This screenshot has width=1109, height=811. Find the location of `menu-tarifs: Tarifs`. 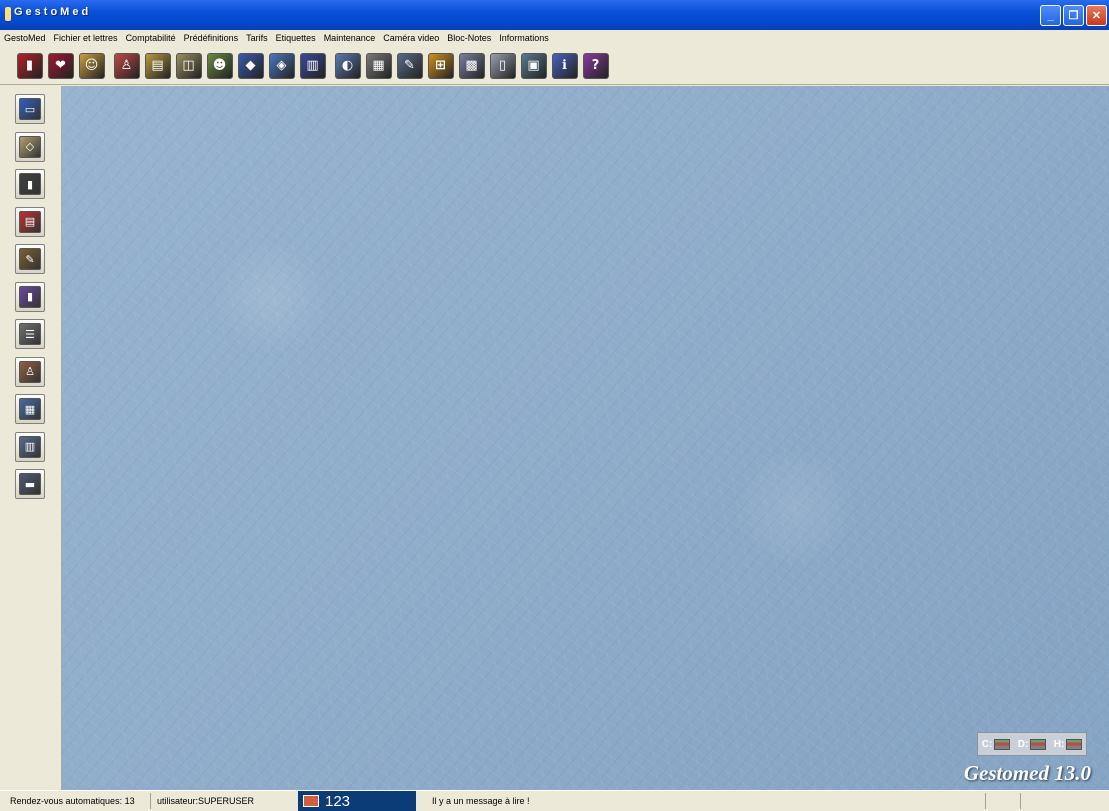

menu-tarifs: Tarifs is located at coordinates (257, 38).